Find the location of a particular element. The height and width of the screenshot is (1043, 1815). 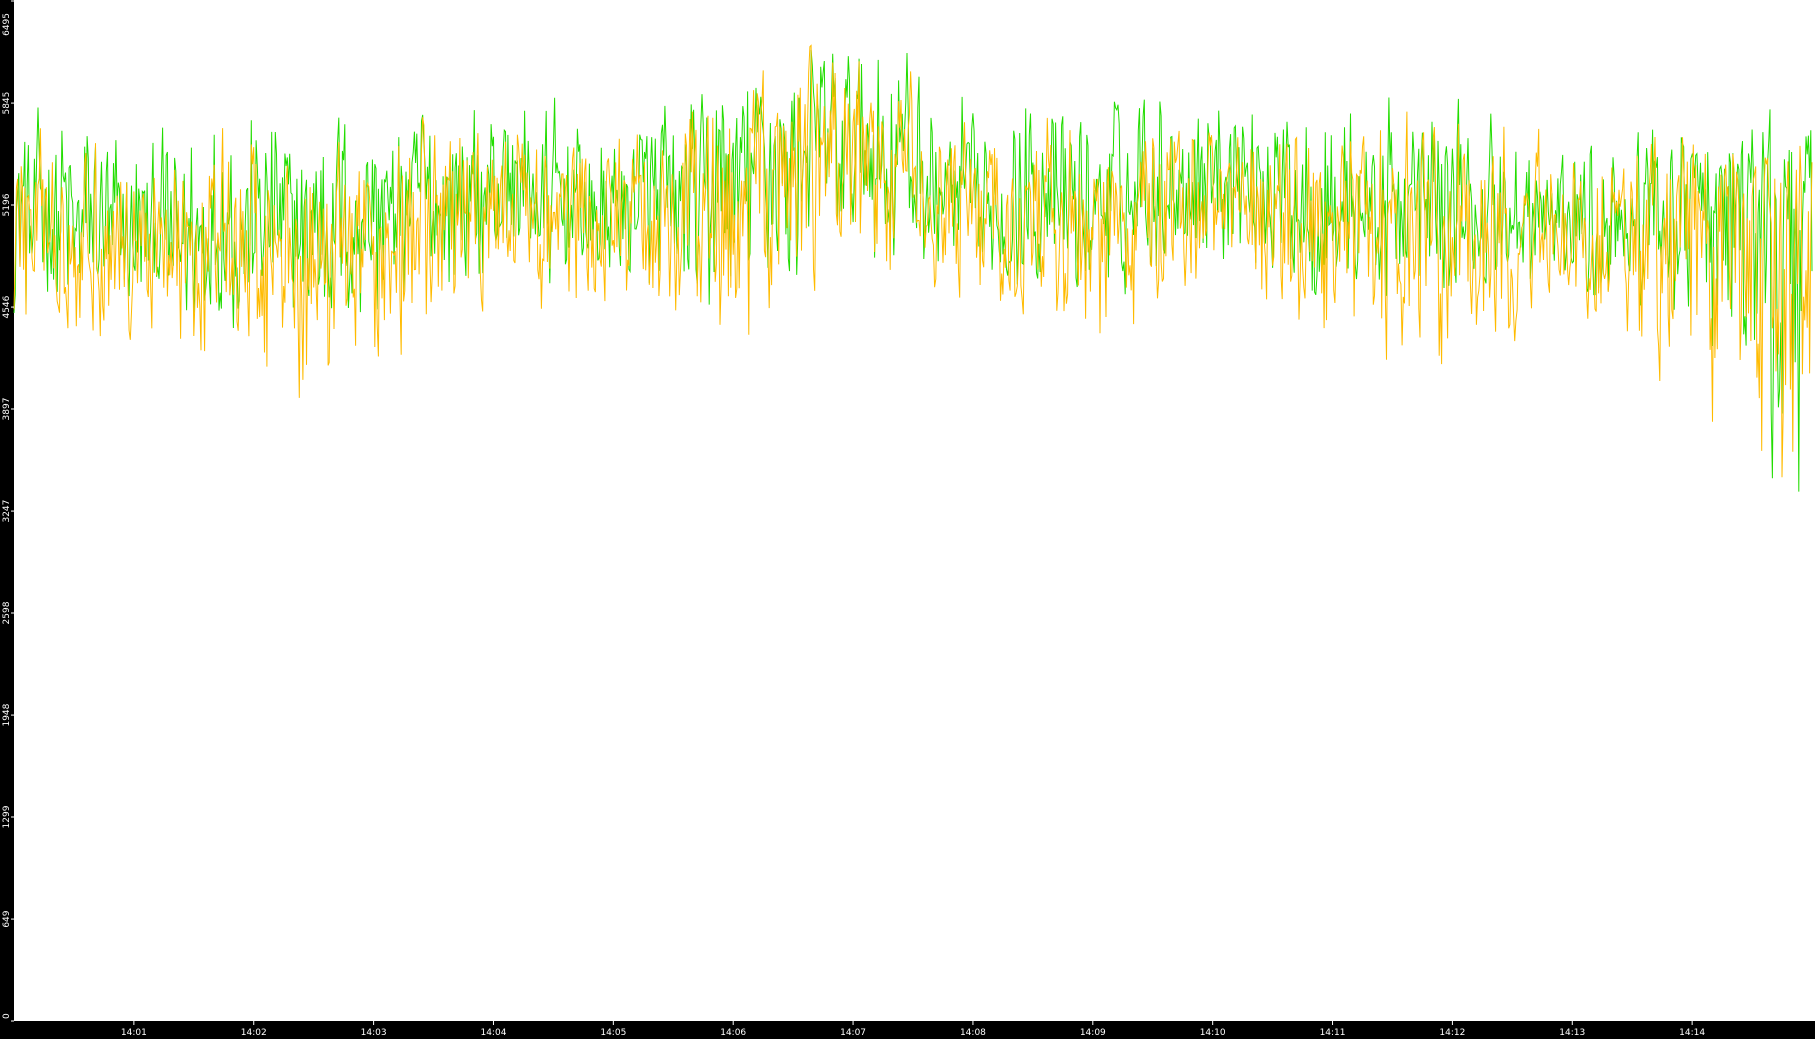

y-tick-label: 5845 is located at coordinates (7, 103).